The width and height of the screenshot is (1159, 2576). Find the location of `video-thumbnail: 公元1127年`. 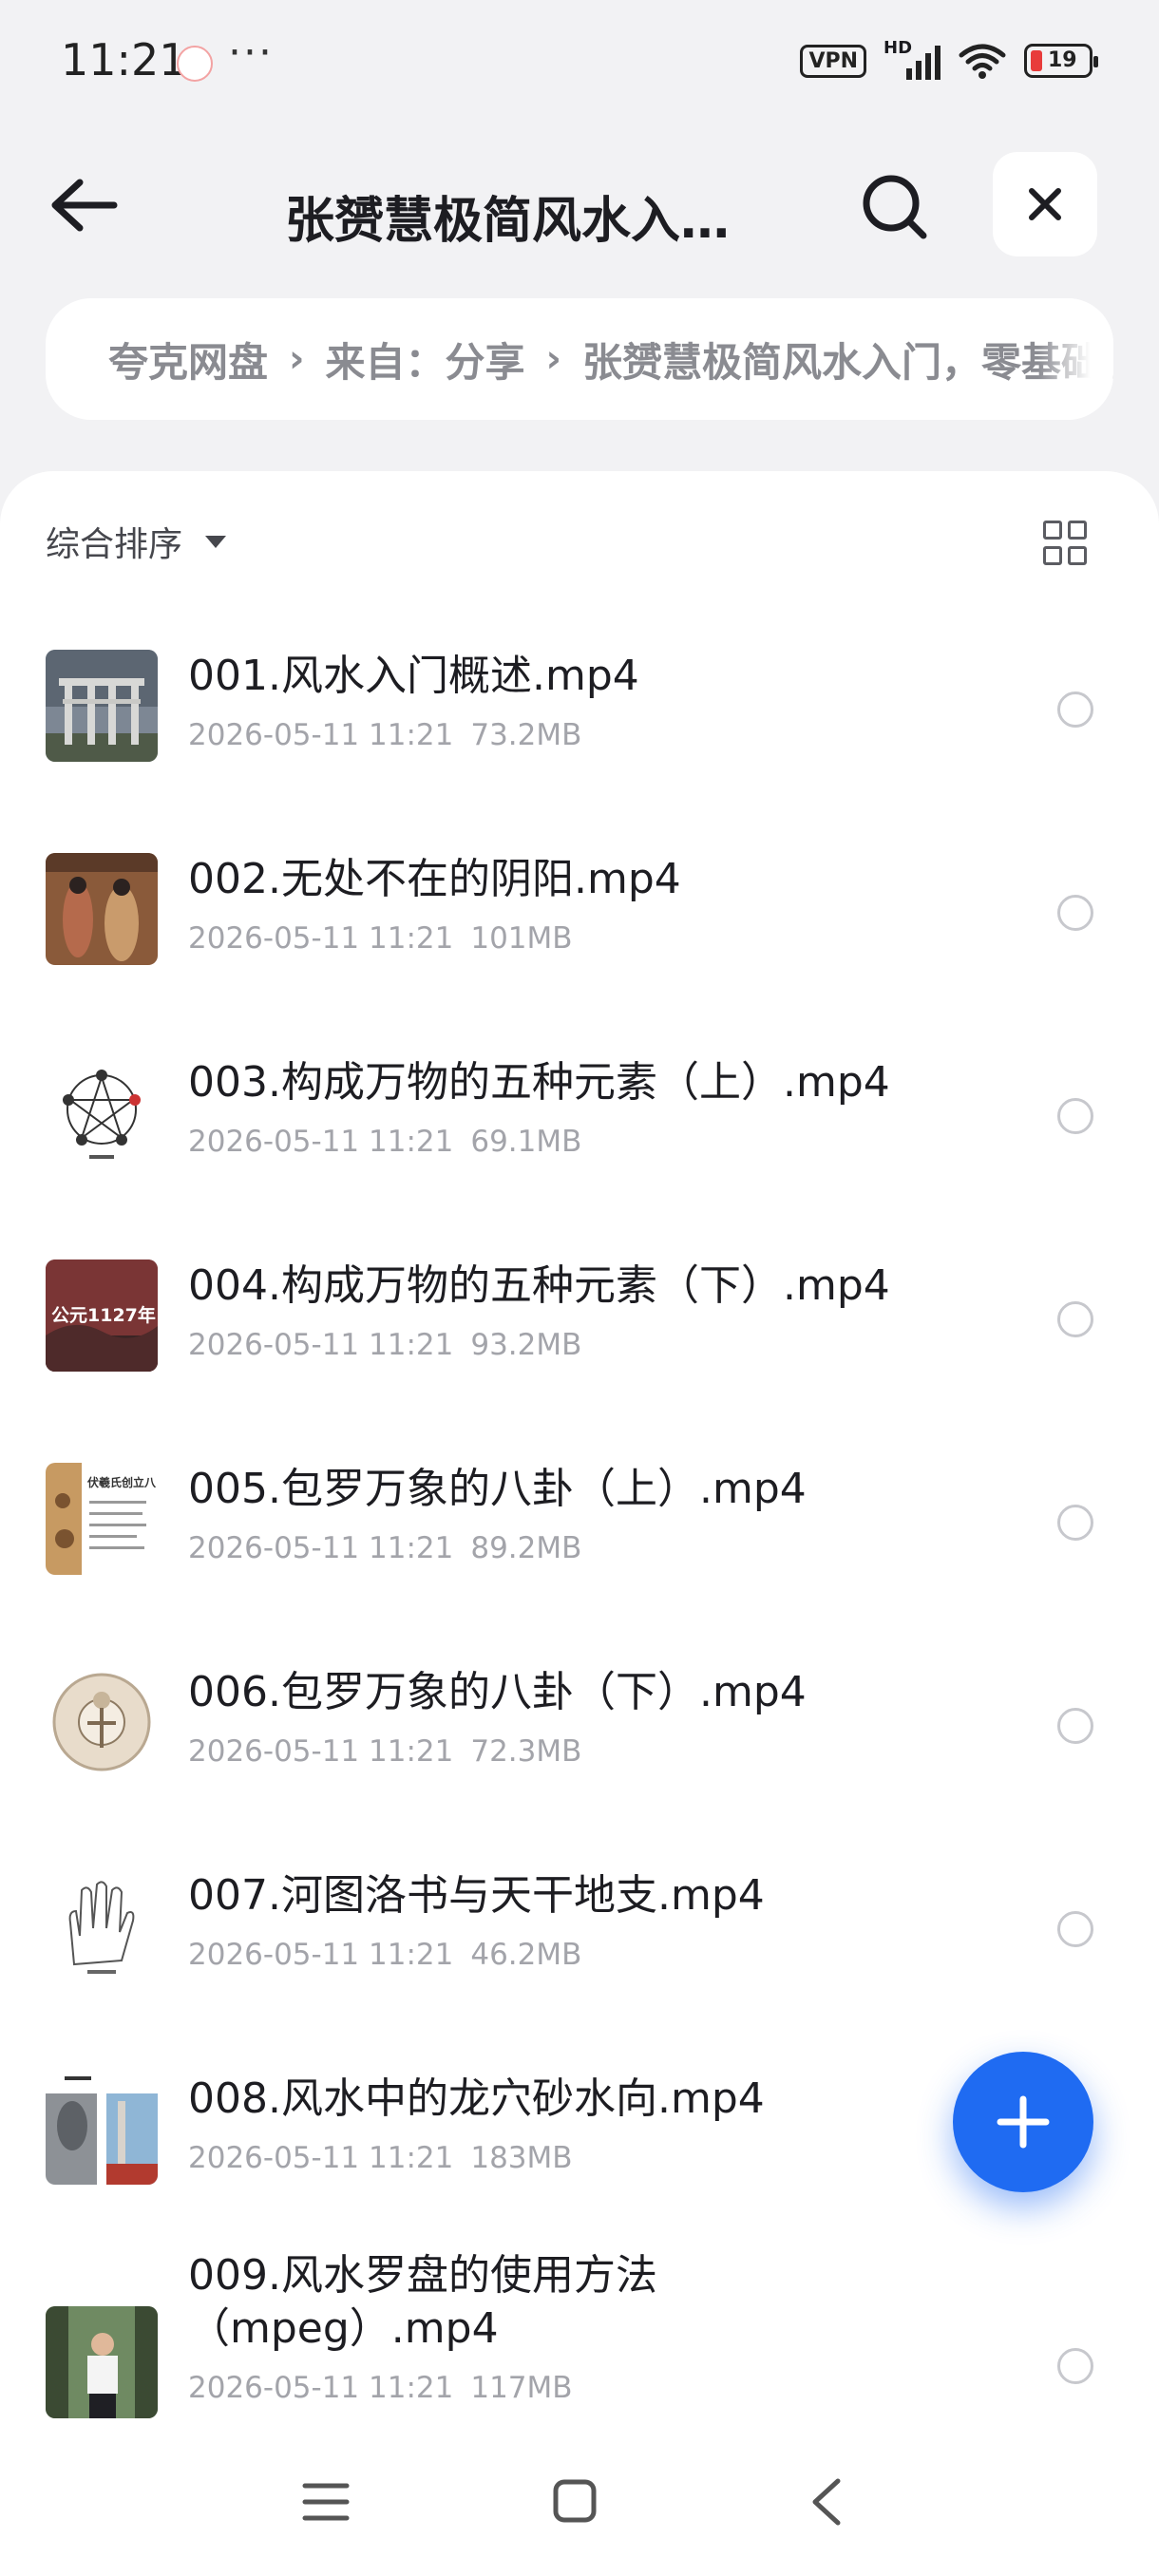

video-thumbnail: 公元1127年 is located at coordinates (102, 1316).